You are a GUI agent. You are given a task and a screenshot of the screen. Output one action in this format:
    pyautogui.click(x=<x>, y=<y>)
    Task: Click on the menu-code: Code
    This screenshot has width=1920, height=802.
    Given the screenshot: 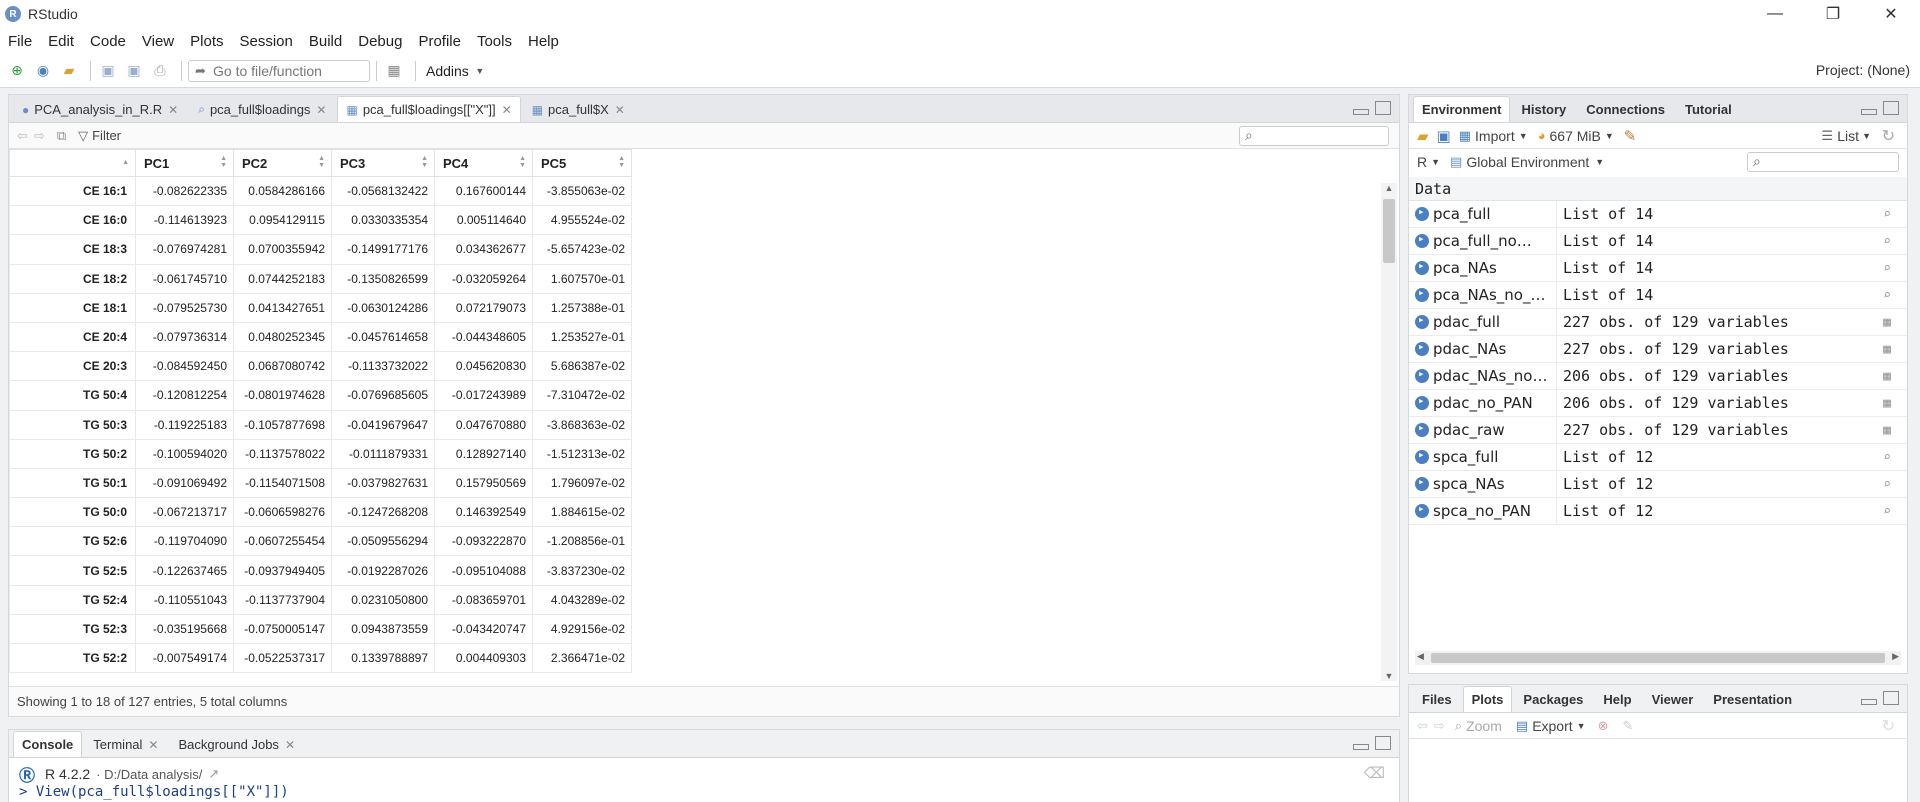 What is the action you would take?
    pyautogui.click(x=108, y=41)
    